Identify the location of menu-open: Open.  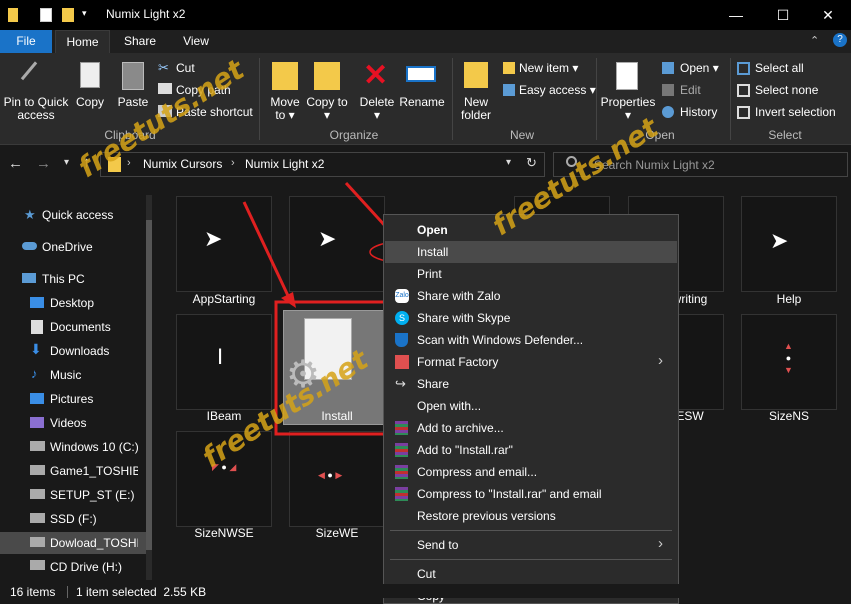
(432, 230).